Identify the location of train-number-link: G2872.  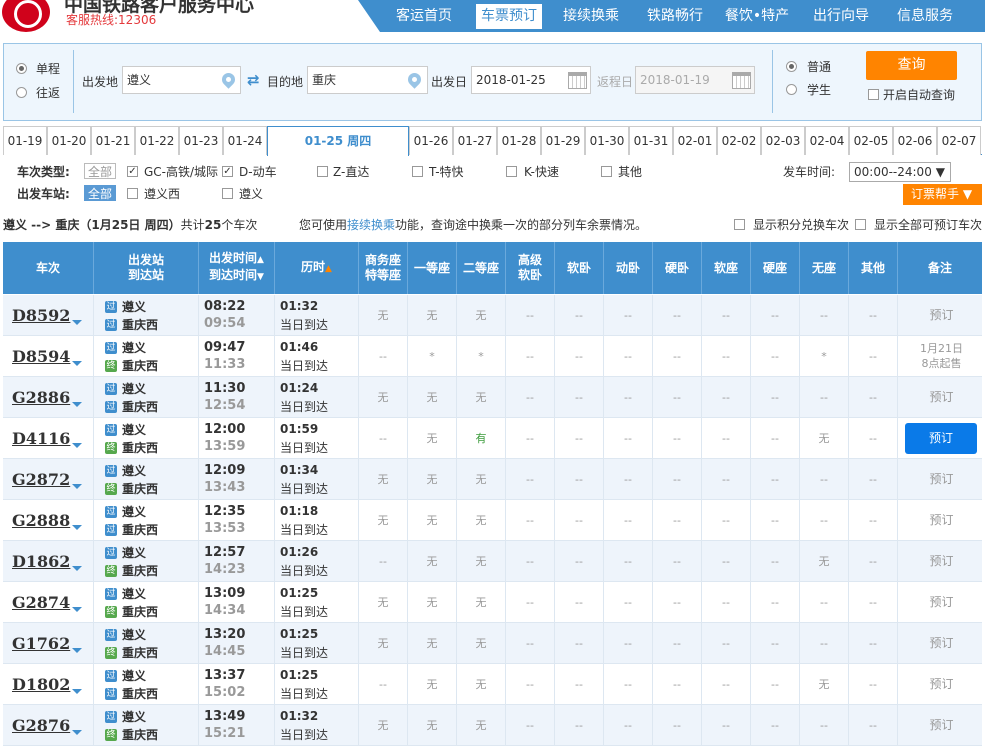
(41, 479).